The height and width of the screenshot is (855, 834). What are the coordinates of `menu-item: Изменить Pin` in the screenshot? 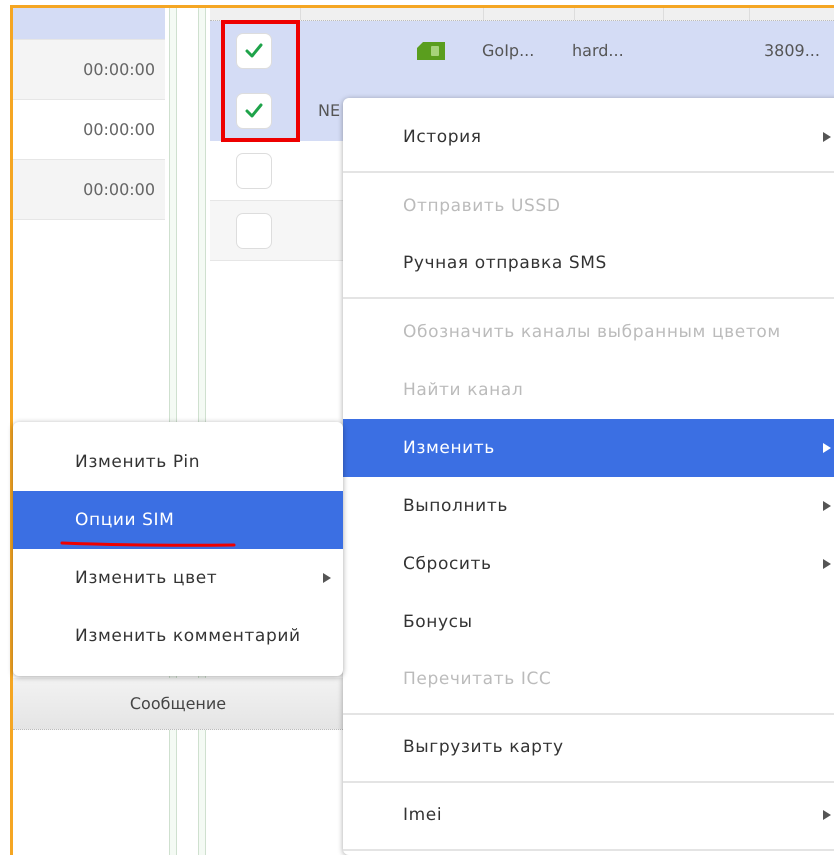 It's located at (178, 462).